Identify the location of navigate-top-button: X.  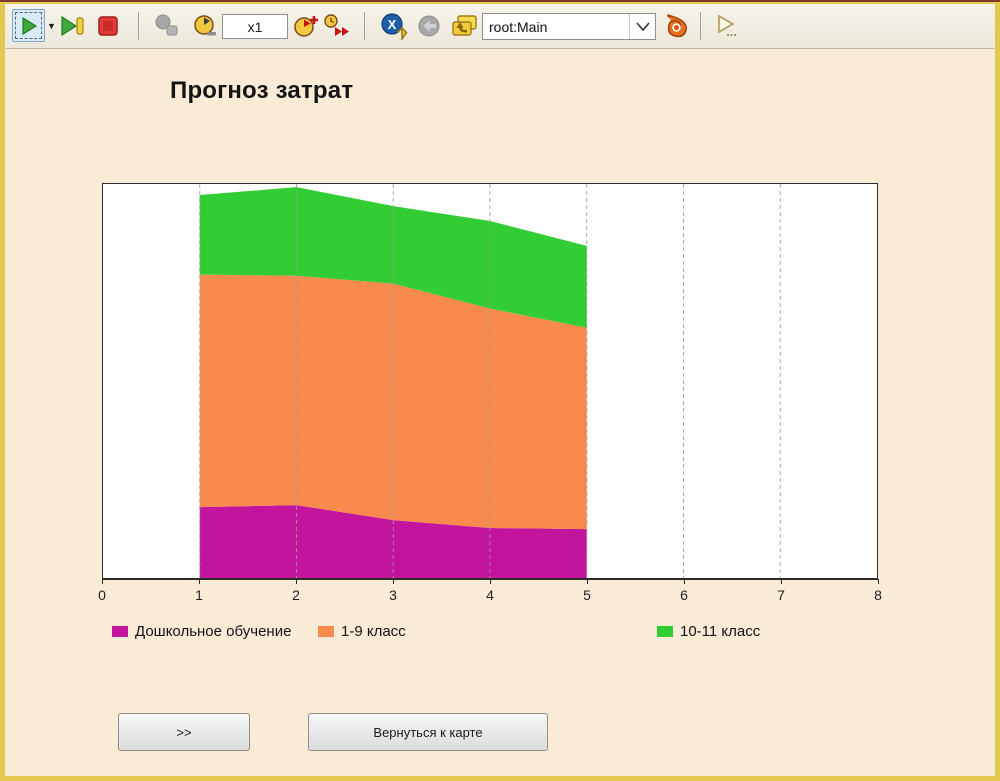
(395, 26).